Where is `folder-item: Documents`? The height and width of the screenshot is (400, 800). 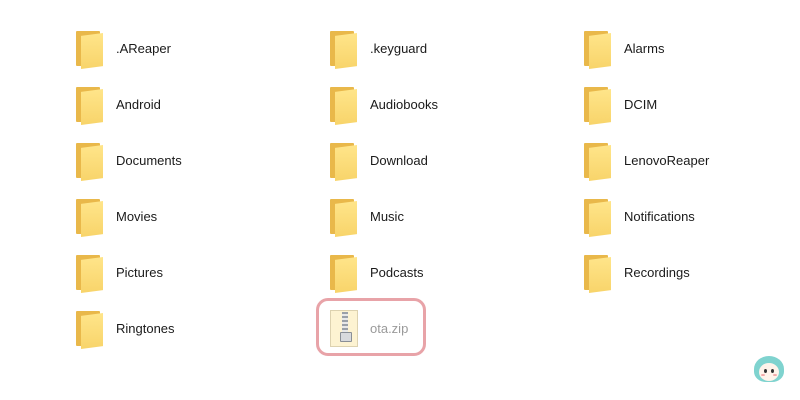 folder-item: Documents is located at coordinates (180, 160).